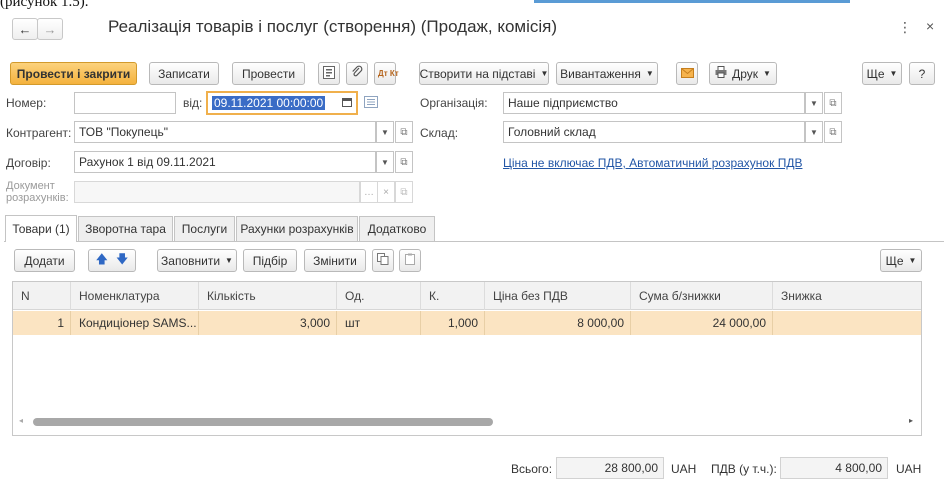 This screenshot has height=484, width=950. I want to click on cell-price: 8 000,00, so click(558, 323).